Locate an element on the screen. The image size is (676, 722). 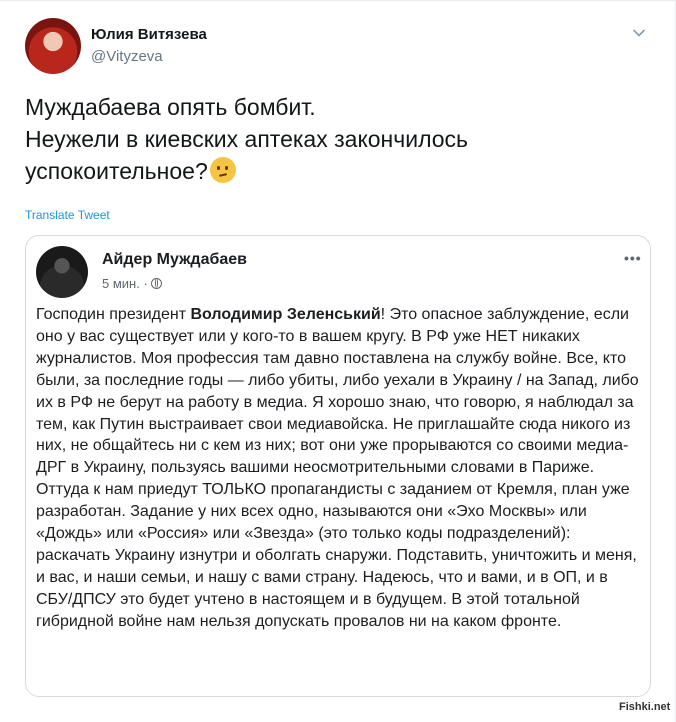
chevron-down-icon is located at coordinates (639, 33).